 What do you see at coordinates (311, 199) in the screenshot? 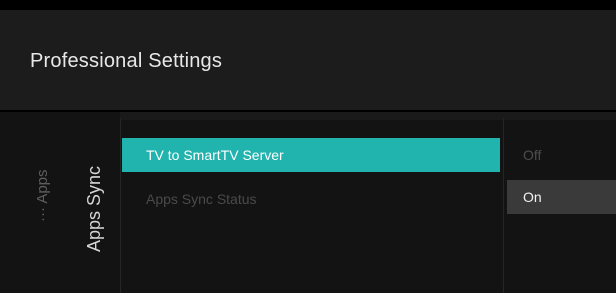
I see `menu-item-apps-sync-status: Apps Sync Status` at bounding box center [311, 199].